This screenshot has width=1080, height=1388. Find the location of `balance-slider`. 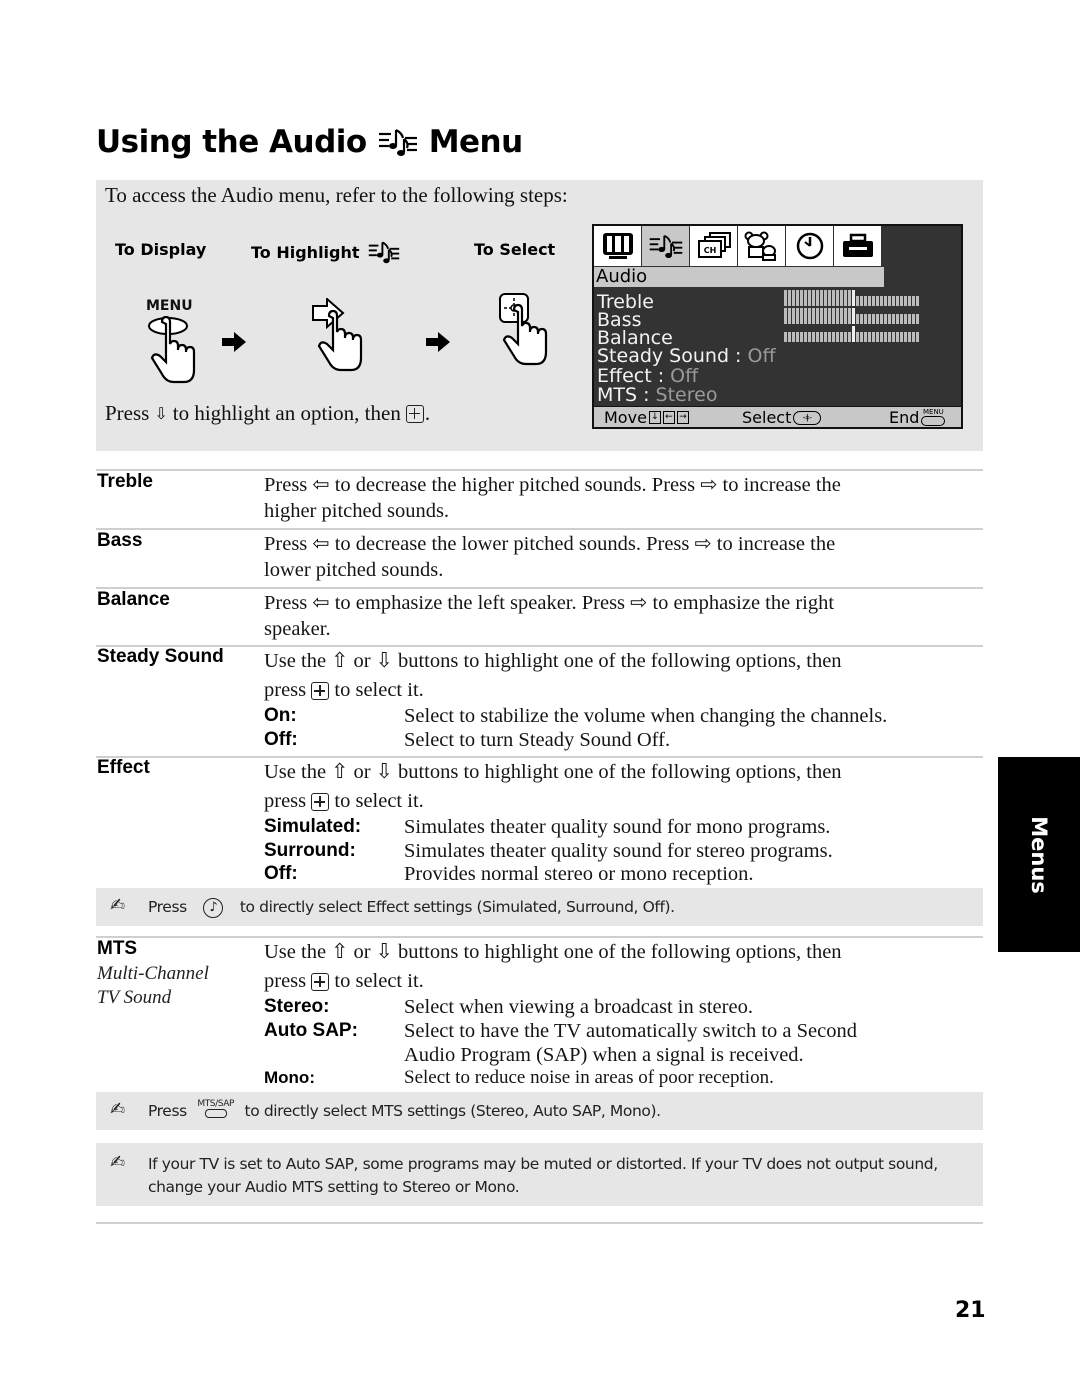

balance-slider is located at coordinates (852, 334).